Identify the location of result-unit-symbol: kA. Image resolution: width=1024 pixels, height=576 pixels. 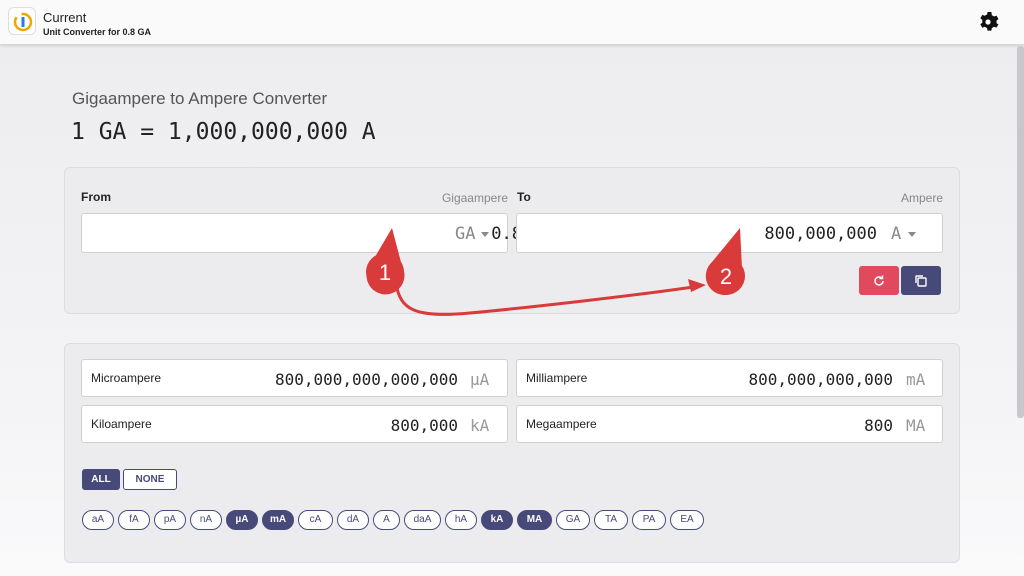
(480, 425).